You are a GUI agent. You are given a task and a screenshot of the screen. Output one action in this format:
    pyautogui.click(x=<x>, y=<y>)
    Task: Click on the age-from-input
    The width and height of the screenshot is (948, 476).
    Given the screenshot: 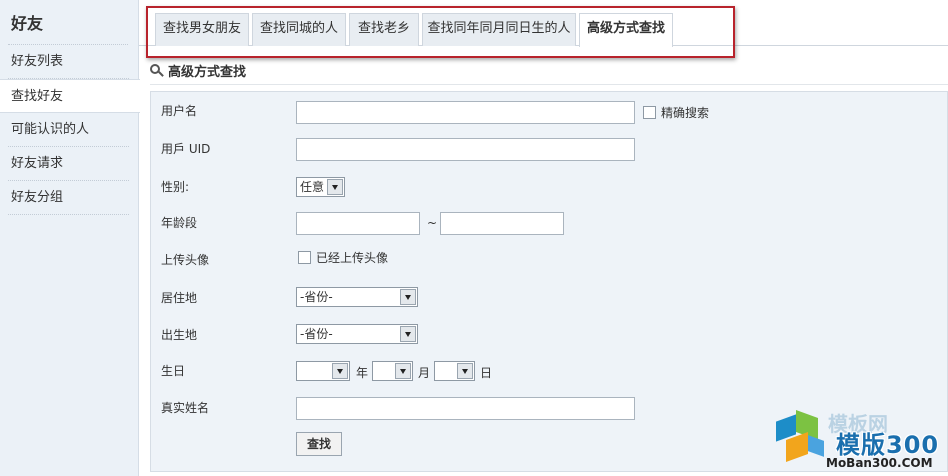 What is the action you would take?
    pyautogui.click(x=358, y=223)
    